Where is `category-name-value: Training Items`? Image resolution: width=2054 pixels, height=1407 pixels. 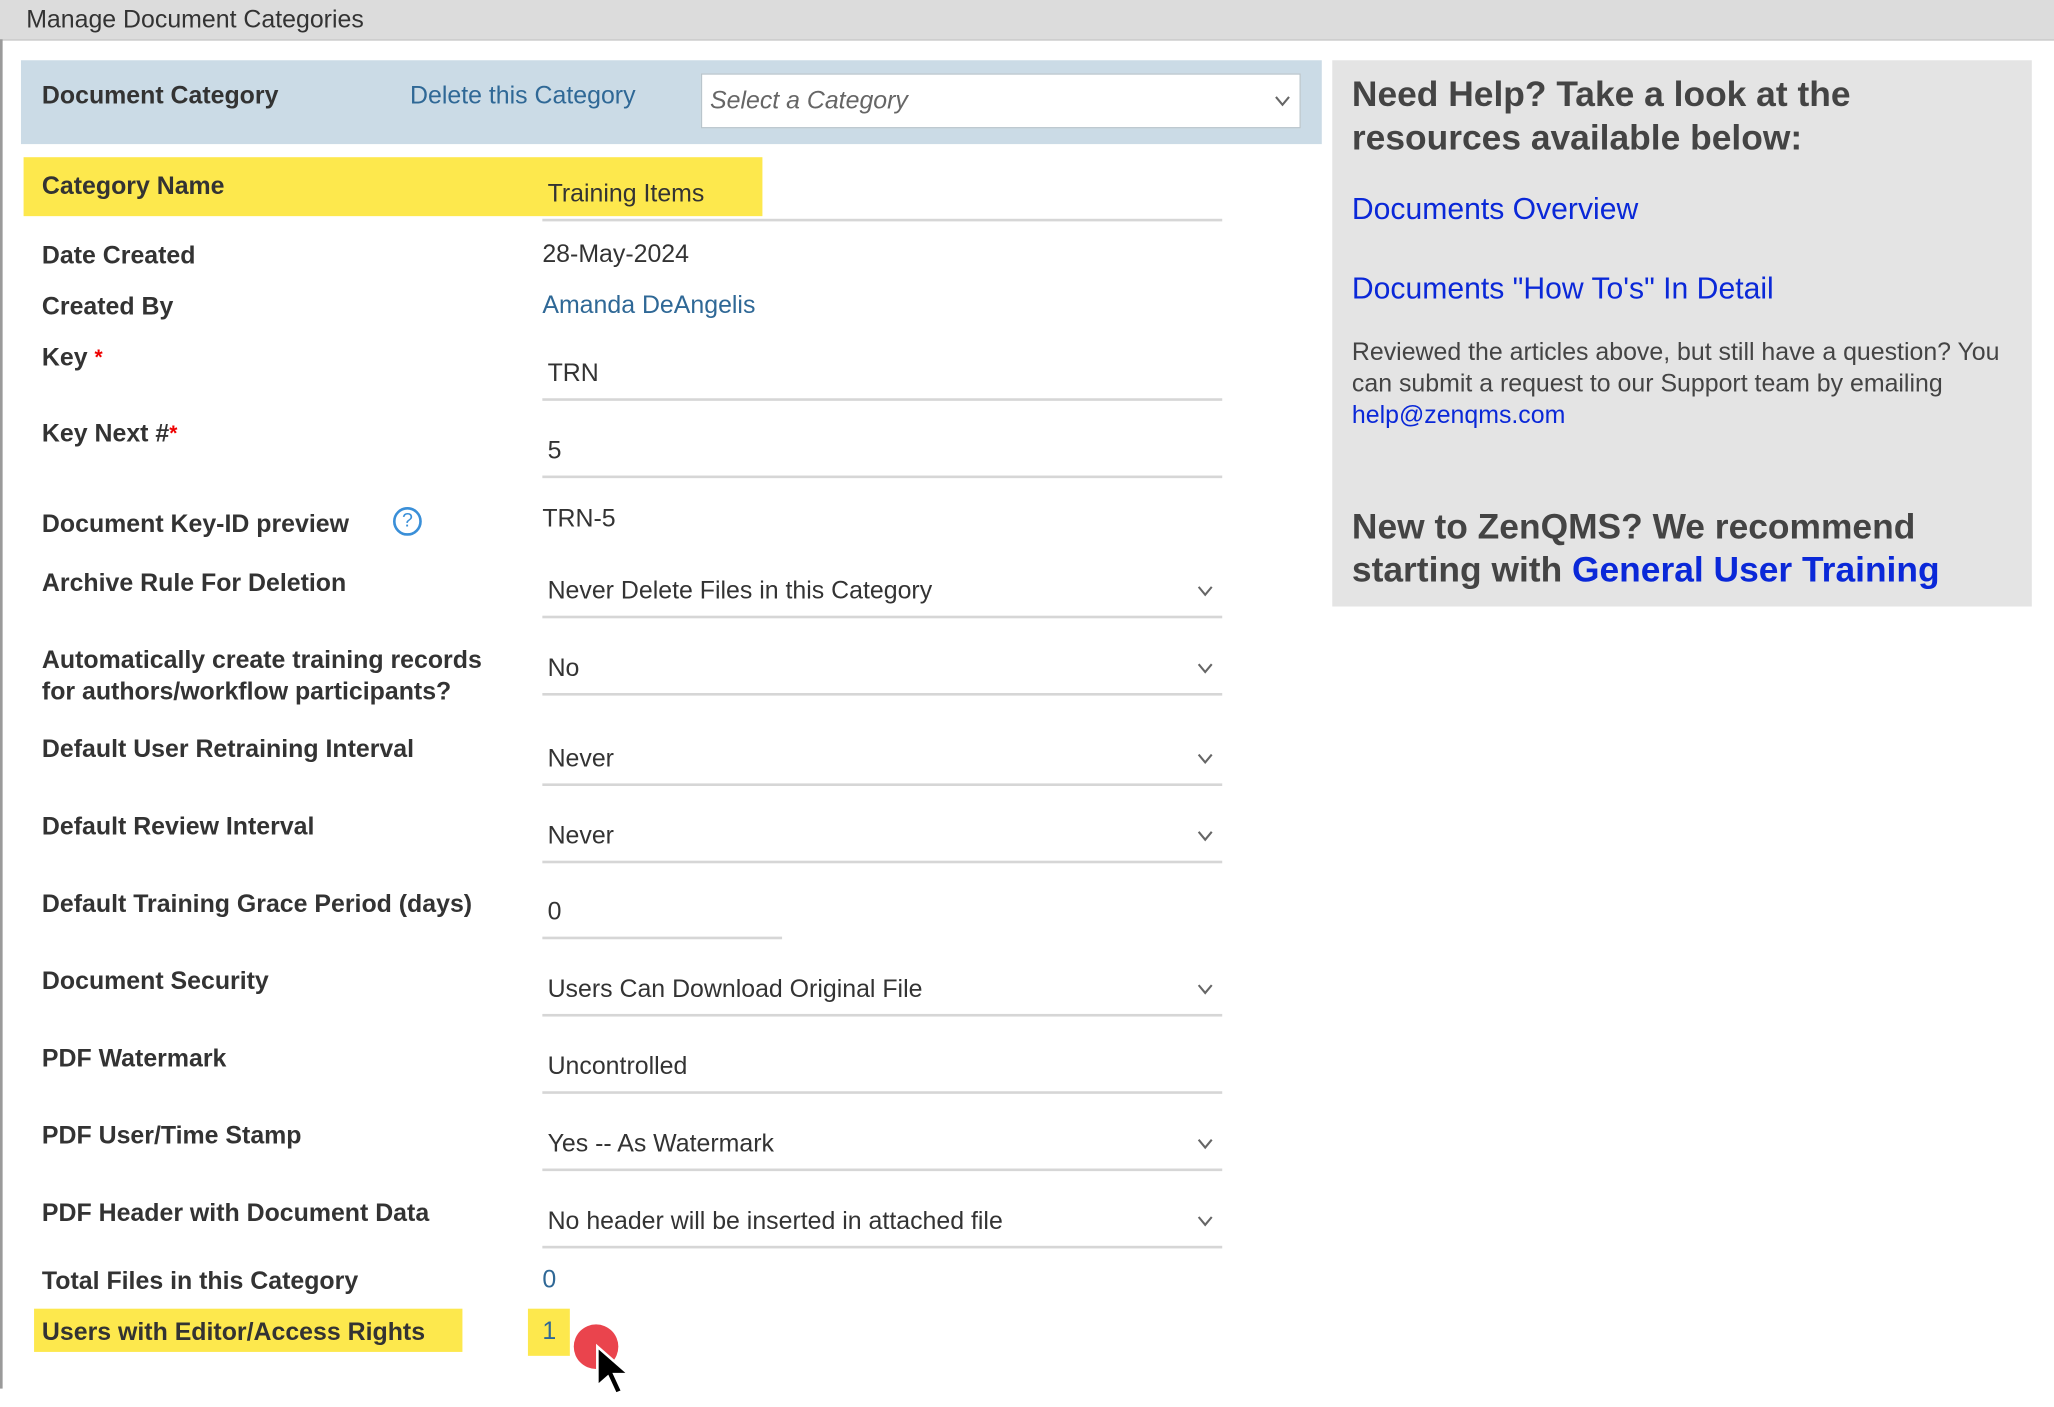 category-name-value: Training Items is located at coordinates (626, 194).